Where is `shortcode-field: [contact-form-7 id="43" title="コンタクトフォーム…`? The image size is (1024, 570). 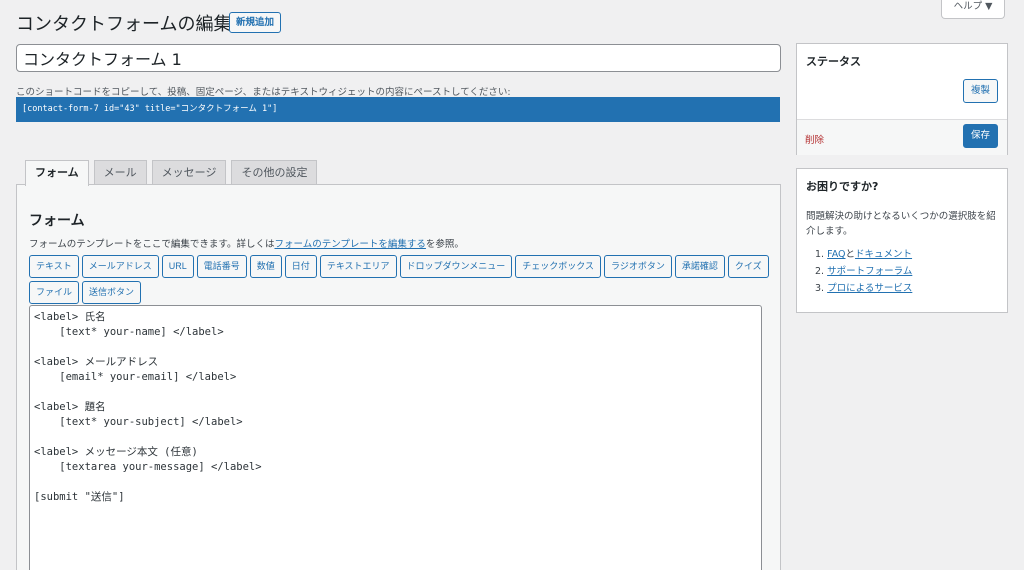
shortcode-field: [contact-form-7 id="43" title="コンタクトフォーム… is located at coordinates (398, 109).